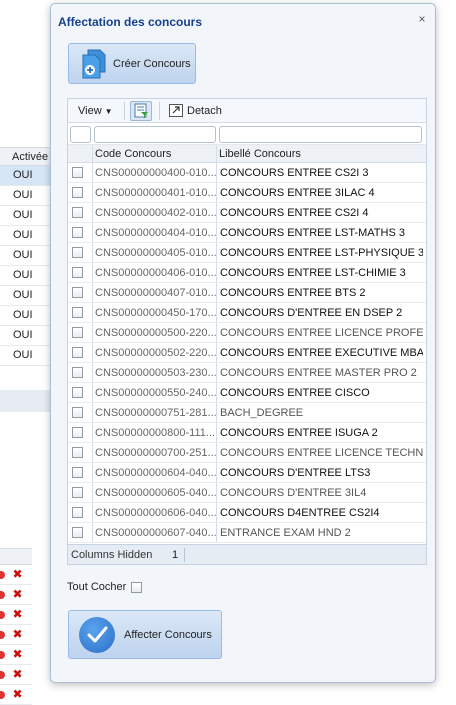  I want to click on libelle-cell: CONCOURS ENTREE EXECUTIVE MBA, so click(321, 353).